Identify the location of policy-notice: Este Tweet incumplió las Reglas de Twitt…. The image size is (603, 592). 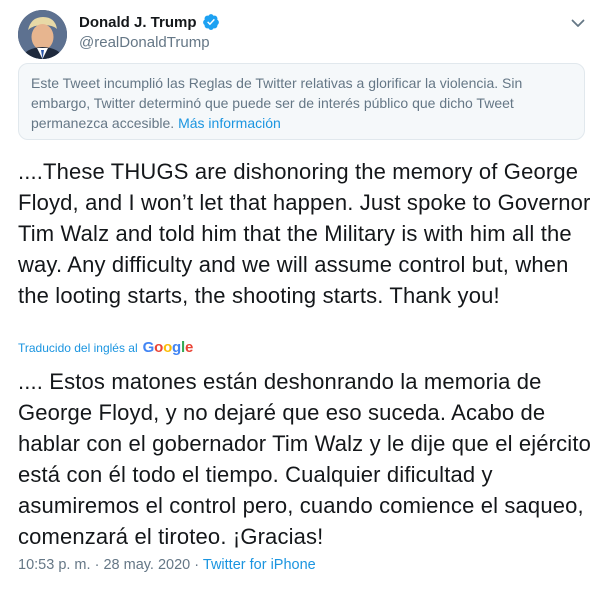
(301, 101).